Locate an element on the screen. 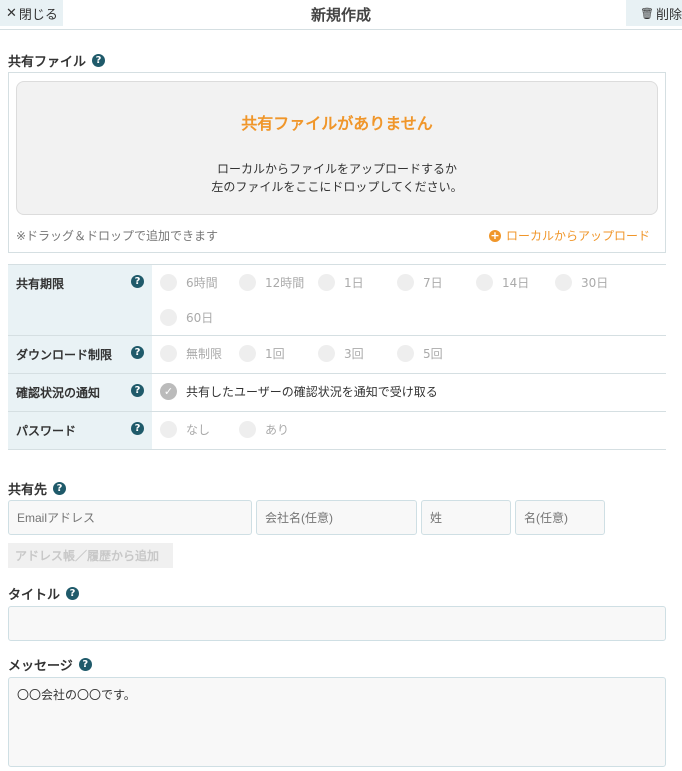 The image size is (682, 771). download-option-3: 3回 is located at coordinates (357, 353).